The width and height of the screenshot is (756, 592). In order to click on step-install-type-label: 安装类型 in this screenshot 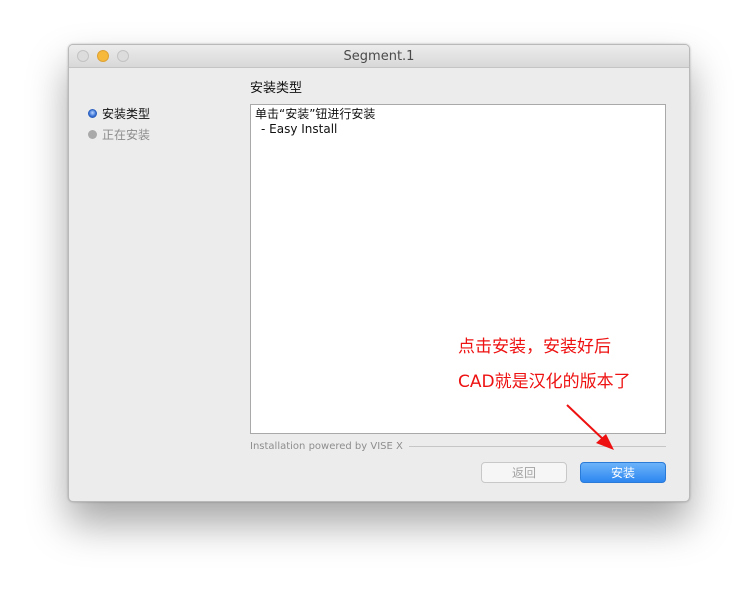, I will do `click(126, 114)`.